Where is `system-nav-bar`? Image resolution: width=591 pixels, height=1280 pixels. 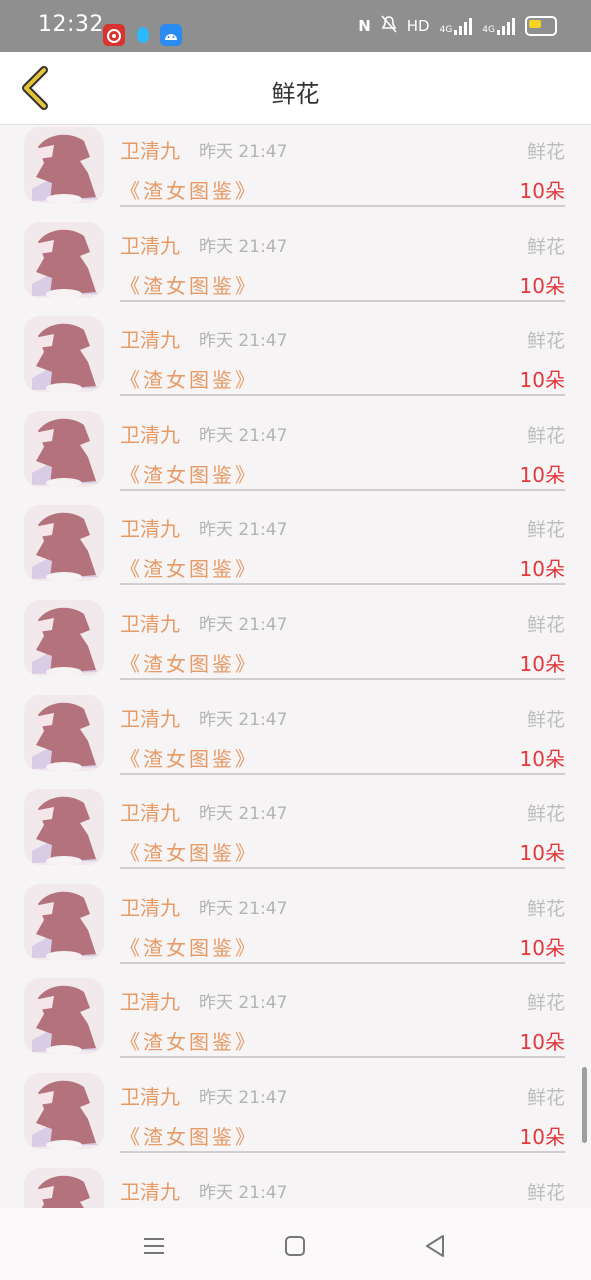 system-nav-bar is located at coordinates (295, 1244).